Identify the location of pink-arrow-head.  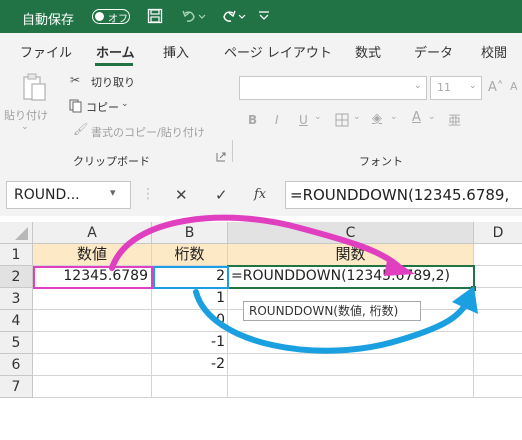
(399, 266).